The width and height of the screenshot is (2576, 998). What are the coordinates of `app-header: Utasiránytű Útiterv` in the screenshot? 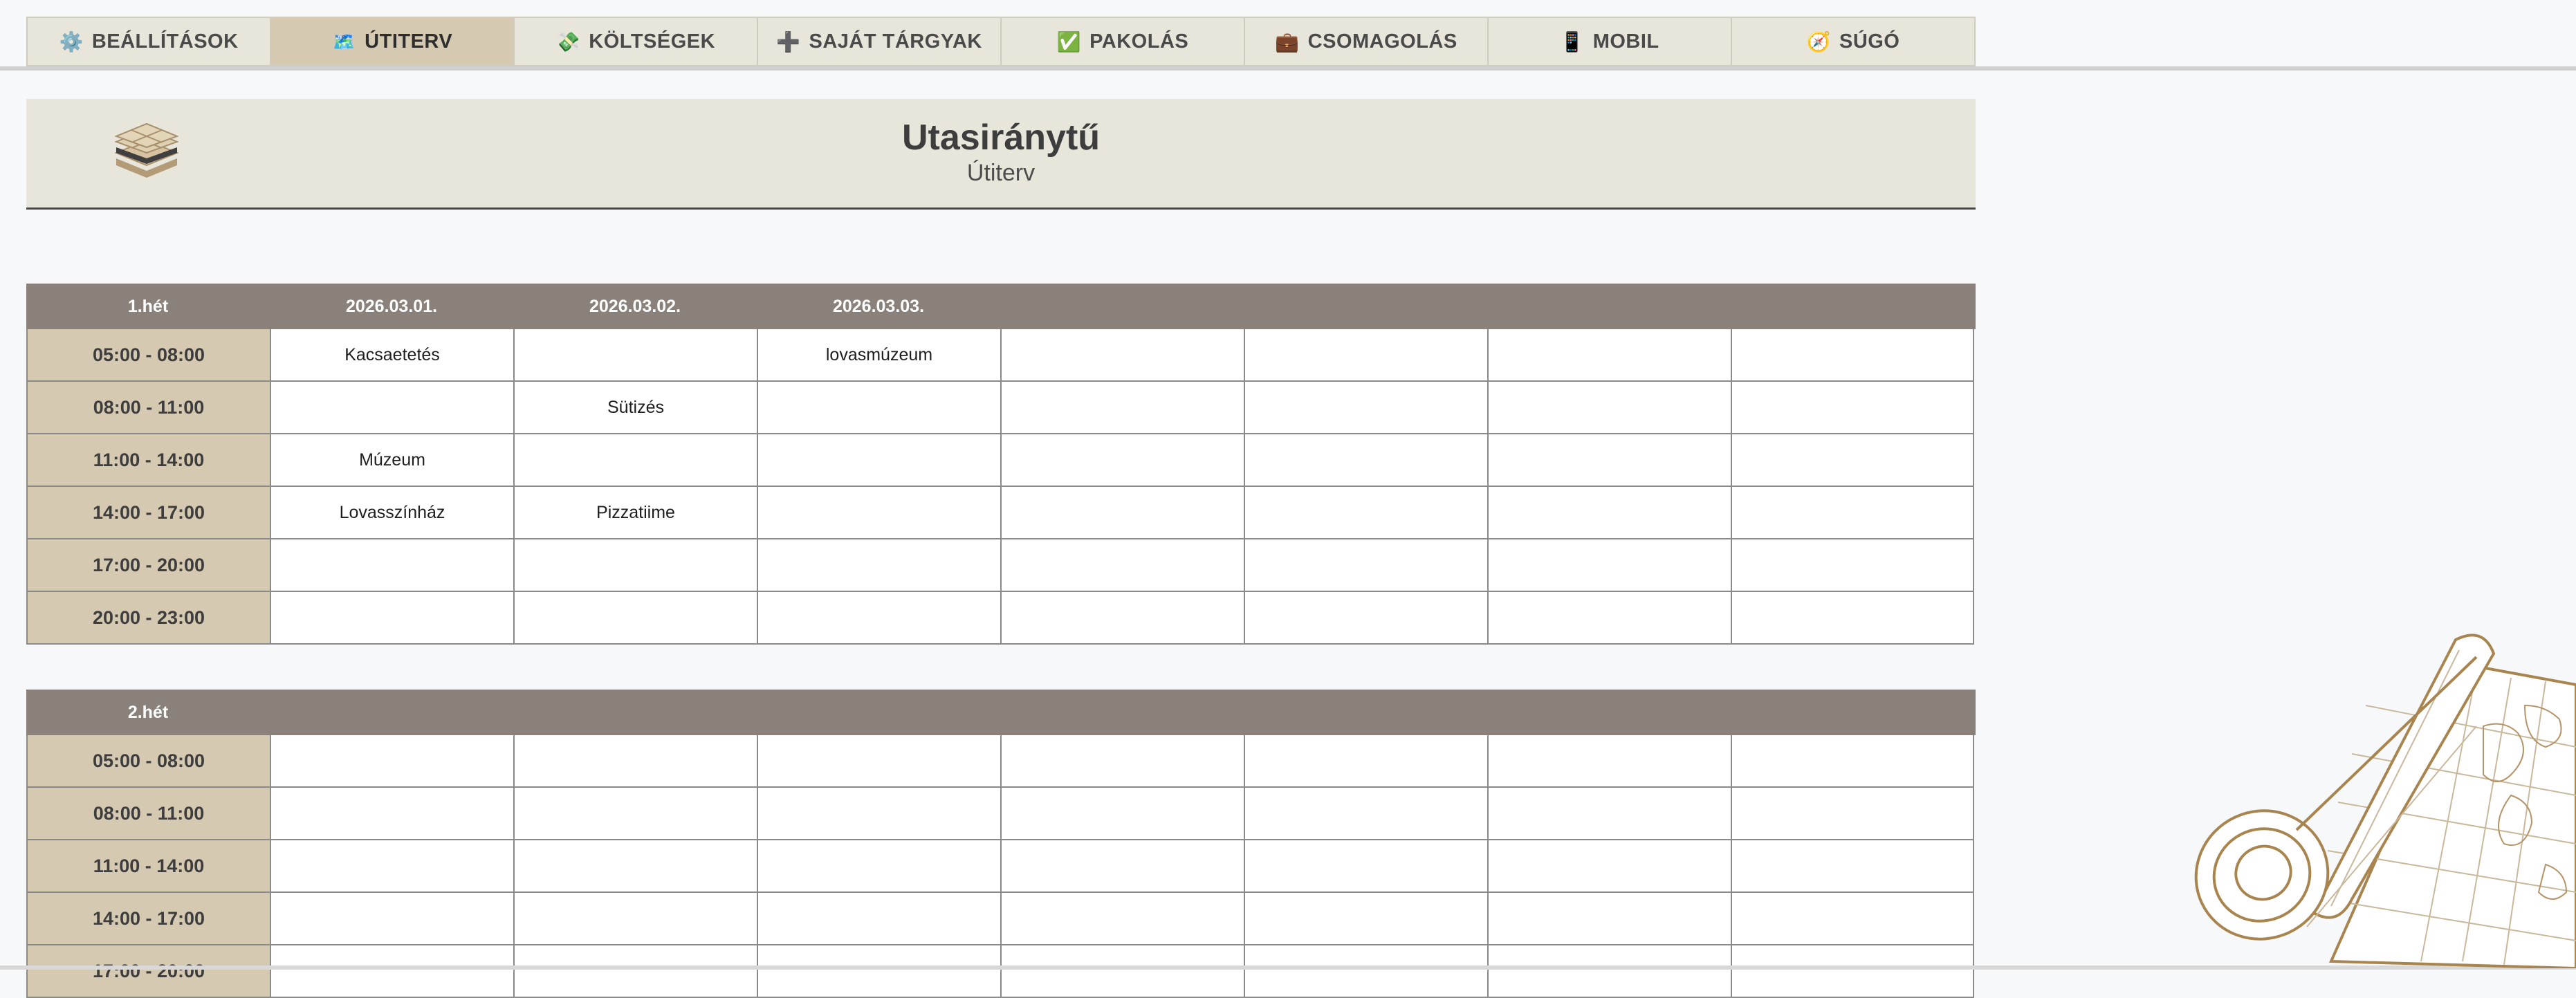 It's located at (1001, 154).